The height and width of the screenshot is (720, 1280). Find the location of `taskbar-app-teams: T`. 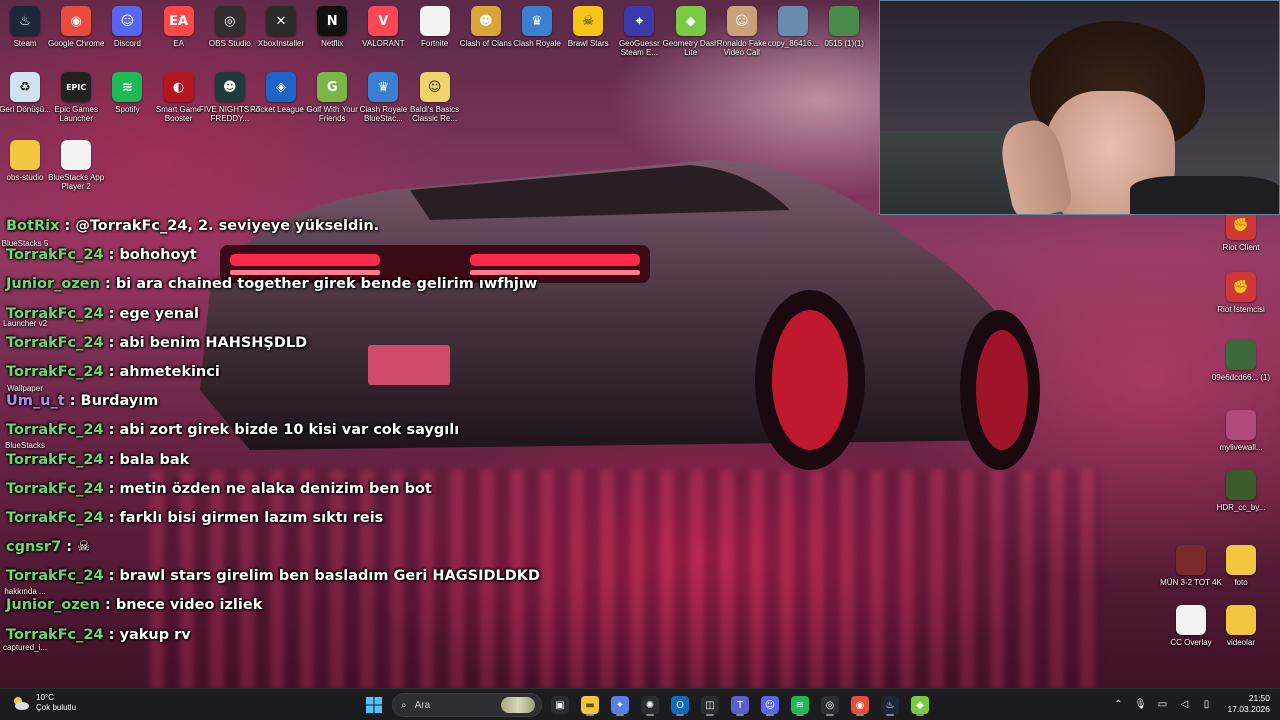

taskbar-app-teams: T is located at coordinates (740, 705).